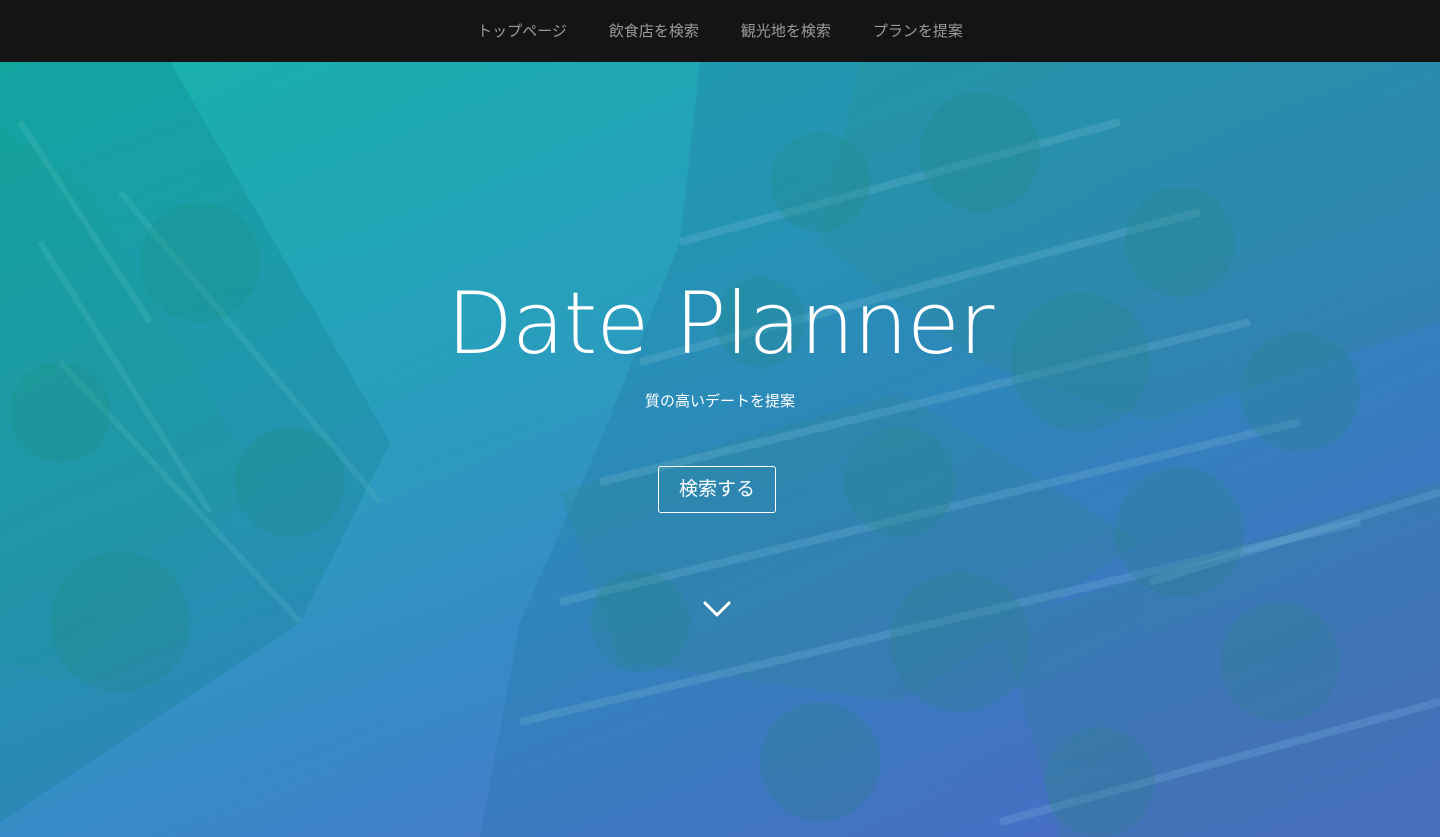 The width and height of the screenshot is (1440, 837). I want to click on nav-list: トップページ 飲食店を検索 観光地を検索 プランを提案, so click(720, 31).